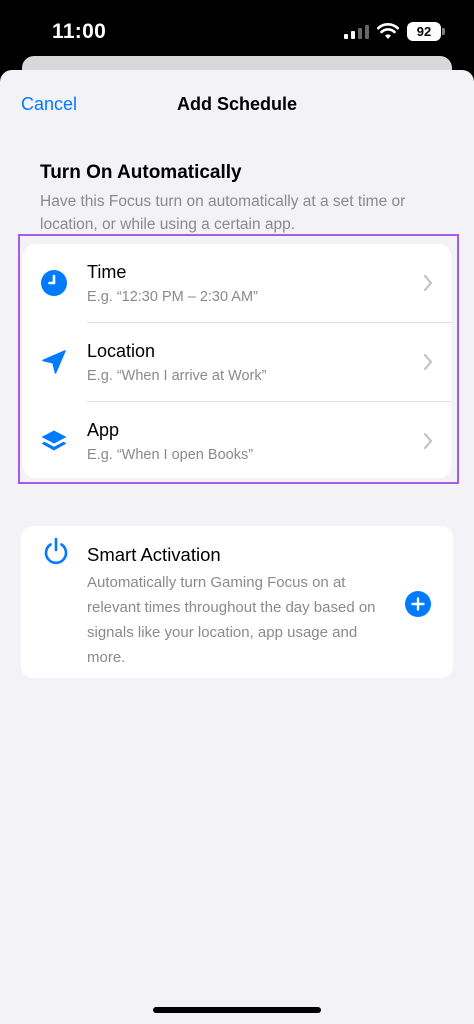 The height and width of the screenshot is (1024, 474). I want to click on home-indicator, so click(237, 1010).